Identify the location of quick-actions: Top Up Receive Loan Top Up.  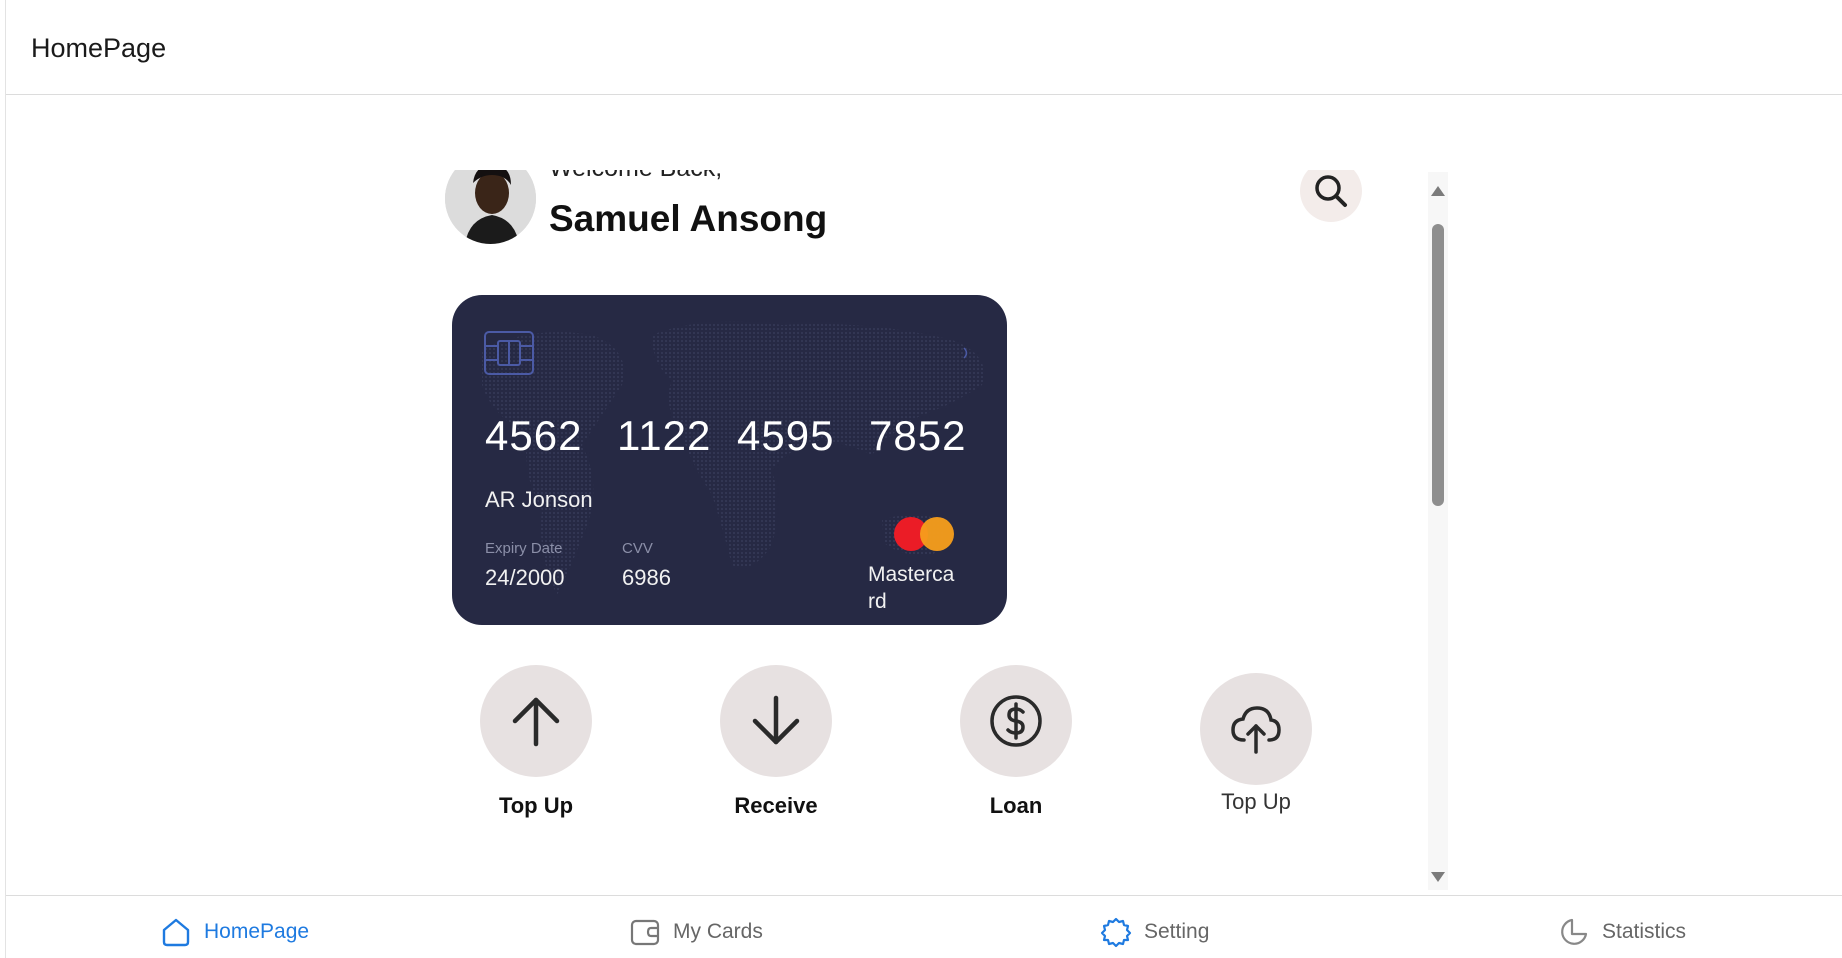
(918, 745).